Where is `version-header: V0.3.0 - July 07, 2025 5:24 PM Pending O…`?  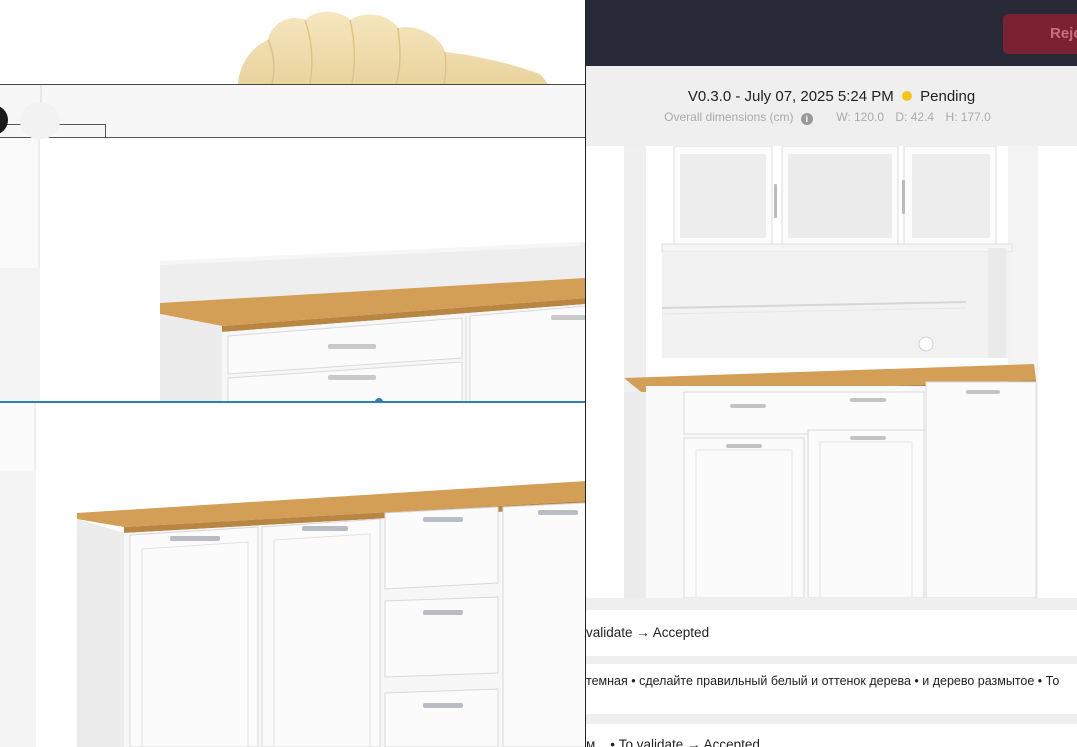 version-header: V0.3.0 - July 07, 2025 5:24 PM Pending O… is located at coordinates (831, 106).